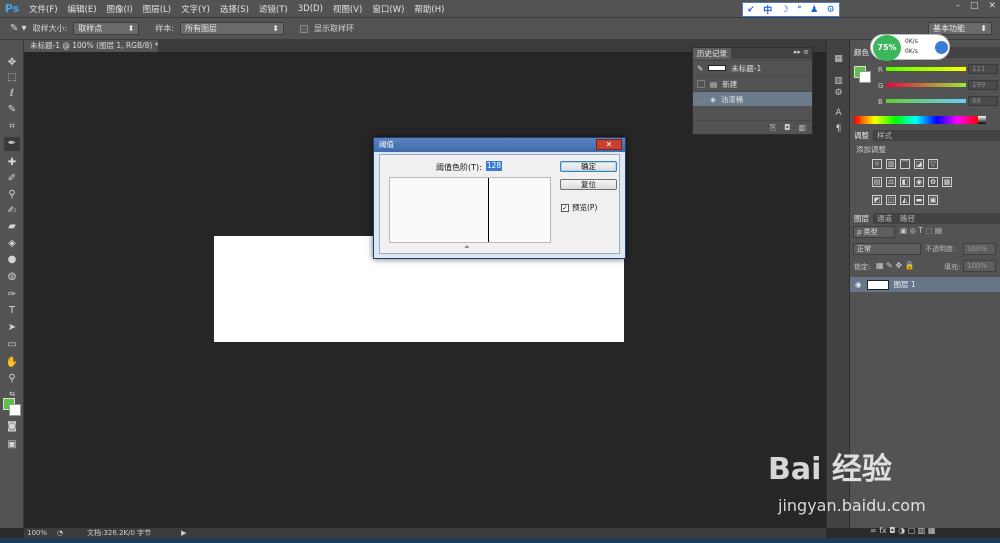 This screenshot has height=543, width=1000. Describe the element at coordinates (273, 9) in the screenshot. I see `menu-filter: 滤镜(T)` at that location.